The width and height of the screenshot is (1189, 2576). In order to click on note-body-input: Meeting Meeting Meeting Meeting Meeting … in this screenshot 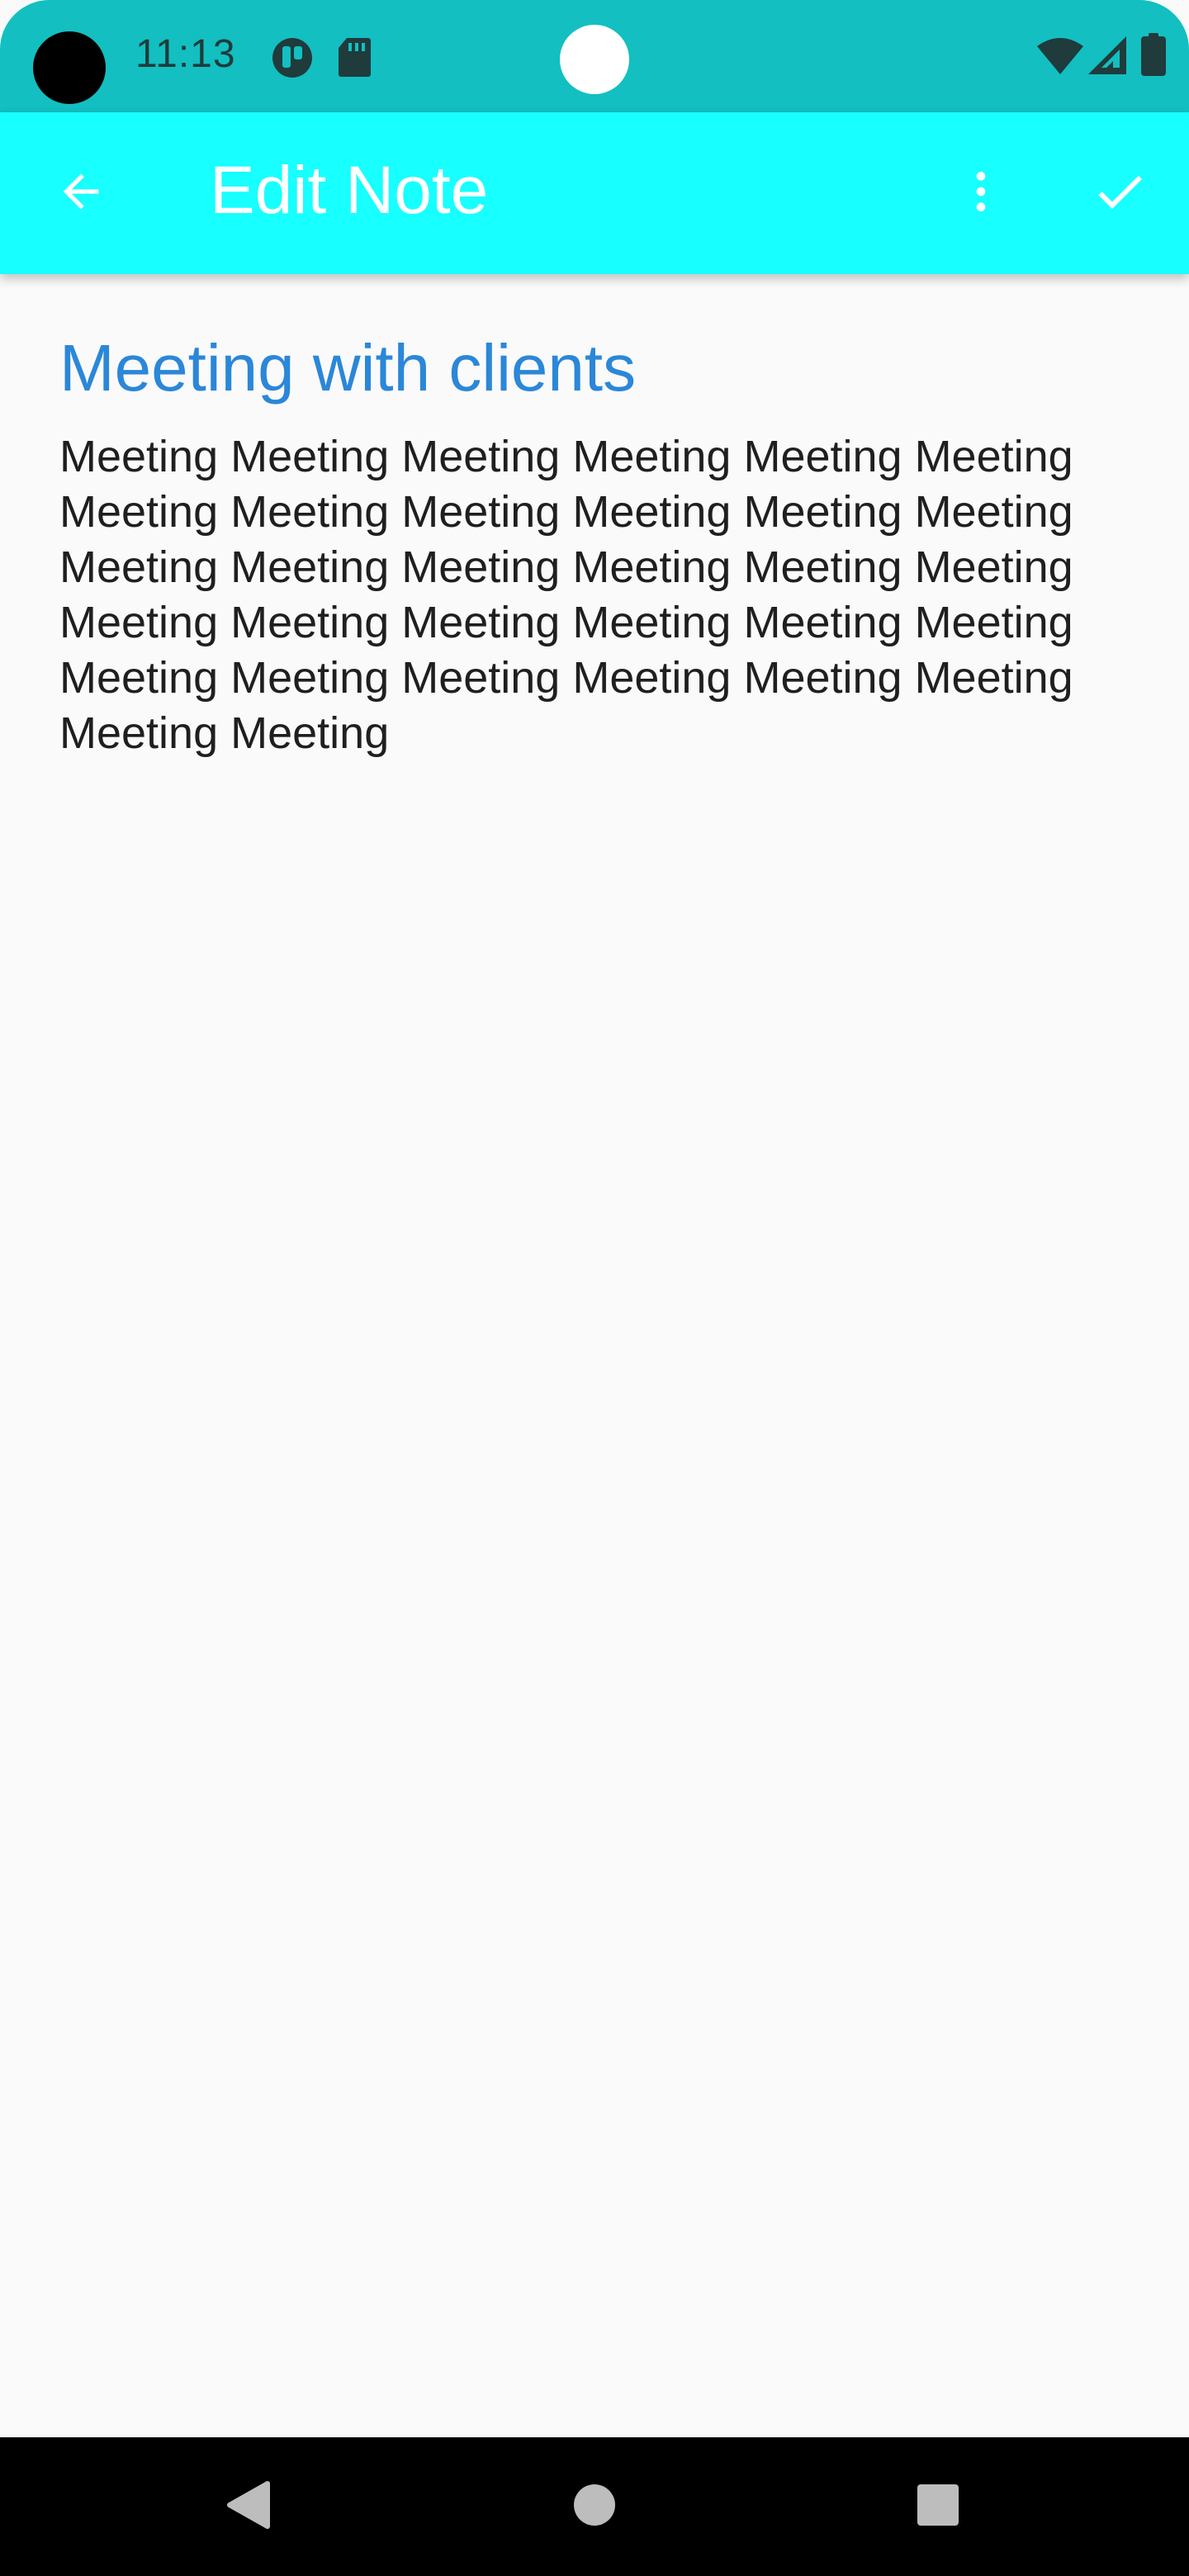, I will do `click(596, 595)`.